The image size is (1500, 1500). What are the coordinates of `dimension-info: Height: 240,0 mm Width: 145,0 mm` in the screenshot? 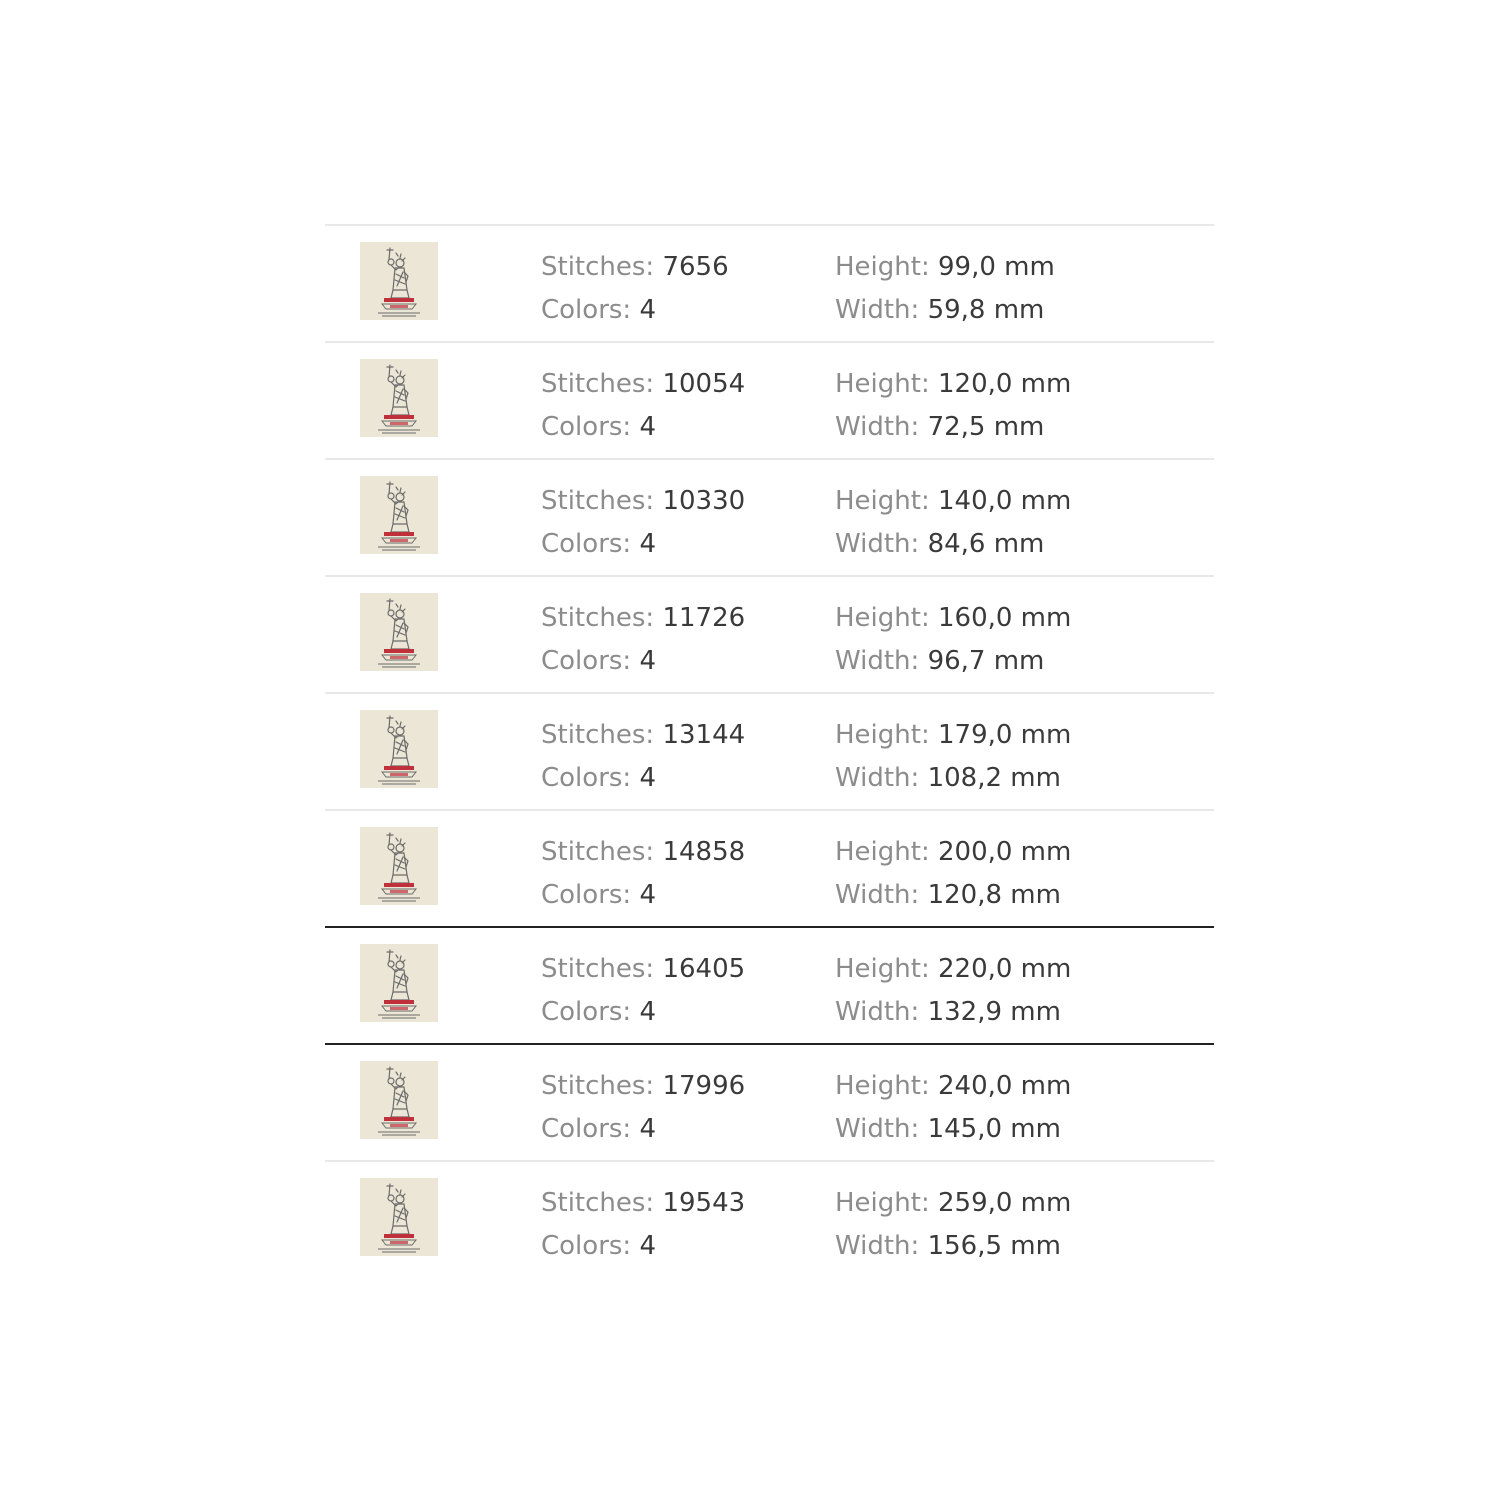 It's located at (953, 1108).